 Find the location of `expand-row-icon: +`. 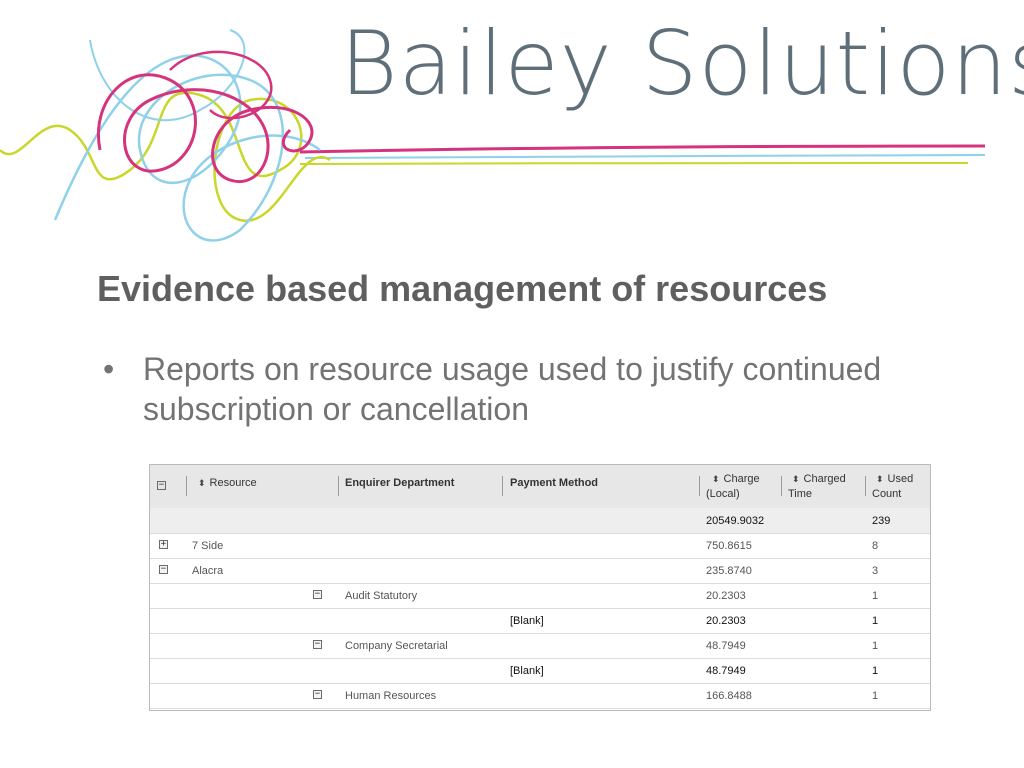

expand-row-icon: + is located at coordinates (163, 544).